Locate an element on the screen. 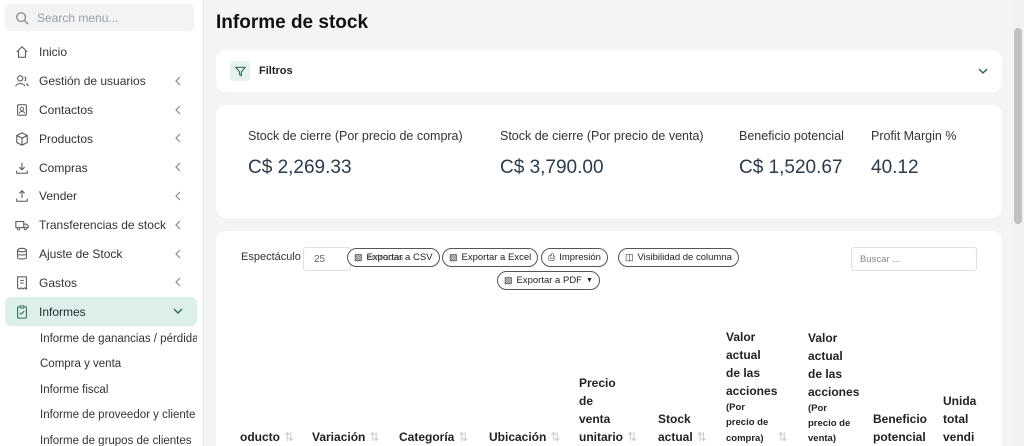  sidebar-item-productos: Productos is located at coordinates (101, 138).